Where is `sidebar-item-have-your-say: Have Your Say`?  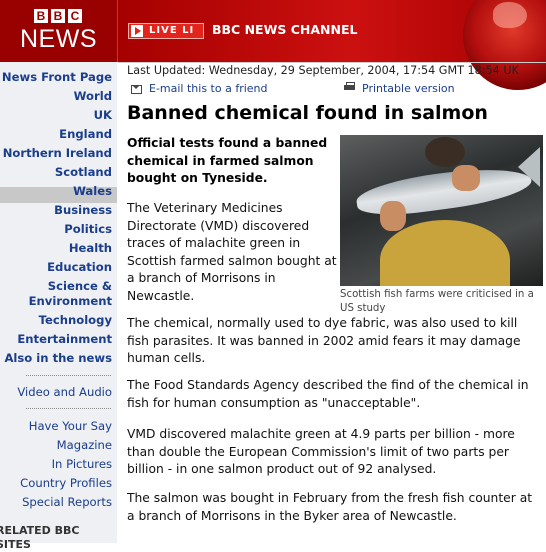
sidebar-item-have-your-say: Have Your Say is located at coordinates (70, 426).